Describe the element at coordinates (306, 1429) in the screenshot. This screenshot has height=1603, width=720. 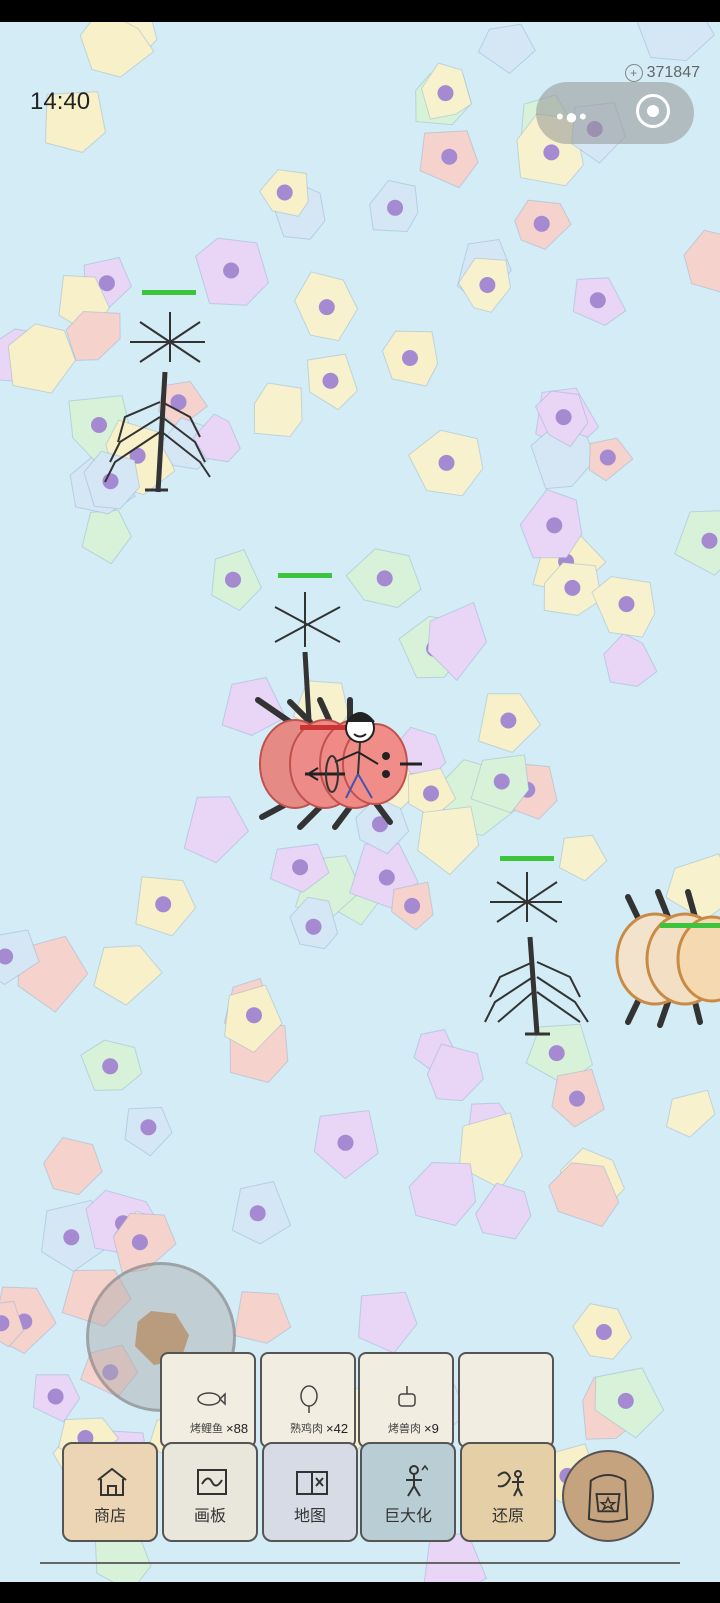
I see `inventory-item-name: 熟鸡肉` at that location.